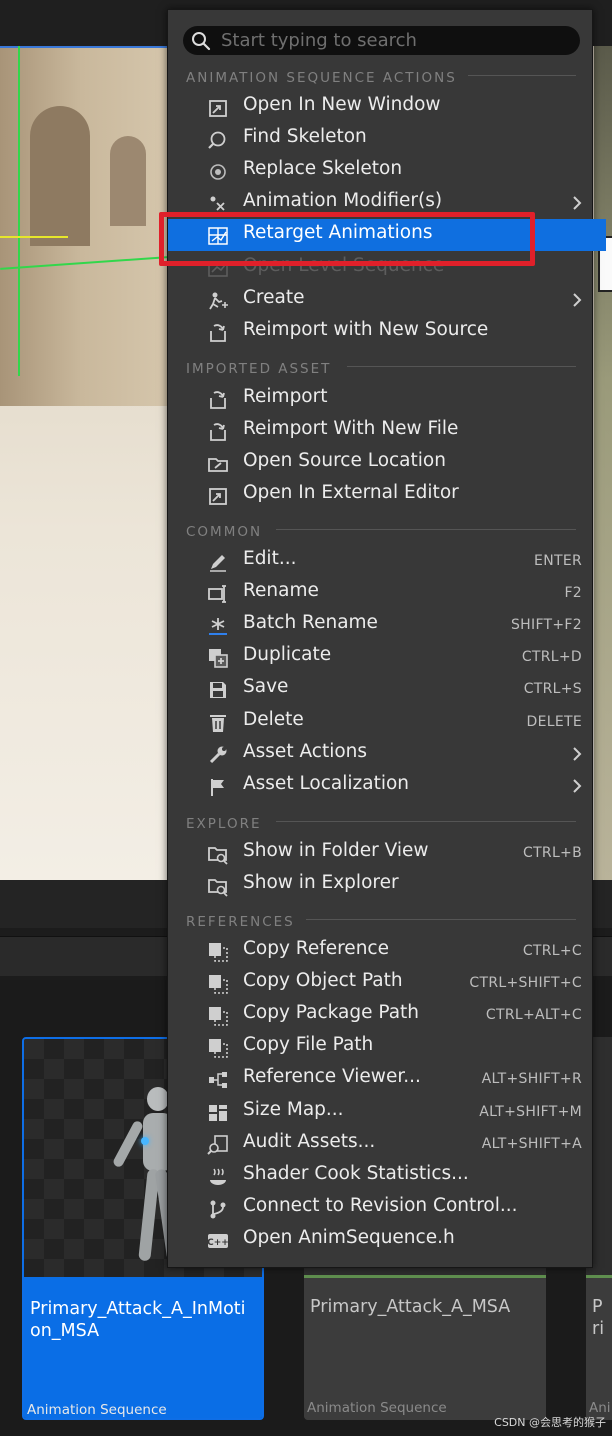 The image size is (612, 1436). Describe the element at coordinates (218, 563) in the screenshot. I see `edit-icon` at that location.